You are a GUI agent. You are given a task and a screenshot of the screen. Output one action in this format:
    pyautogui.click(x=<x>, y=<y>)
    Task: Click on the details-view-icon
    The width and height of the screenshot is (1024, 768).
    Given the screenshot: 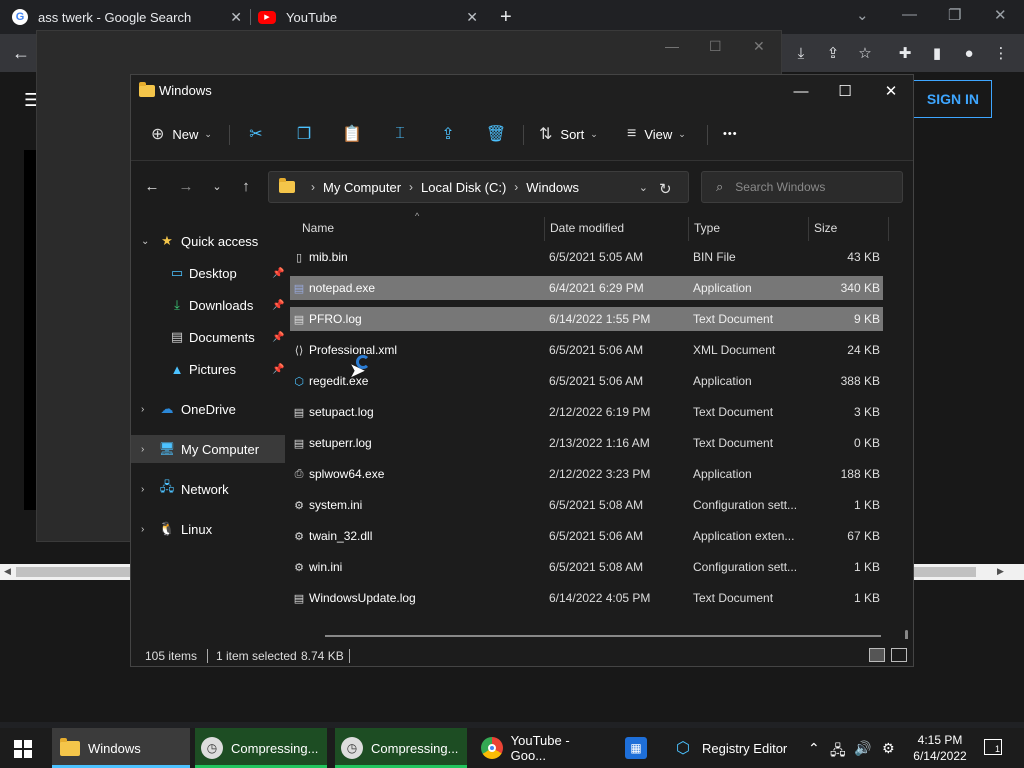 What is the action you would take?
    pyautogui.click(x=877, y=655)
    